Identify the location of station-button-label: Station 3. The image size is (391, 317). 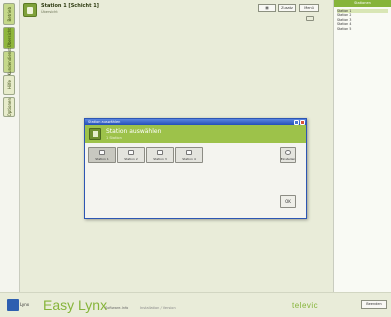
(160, 159).